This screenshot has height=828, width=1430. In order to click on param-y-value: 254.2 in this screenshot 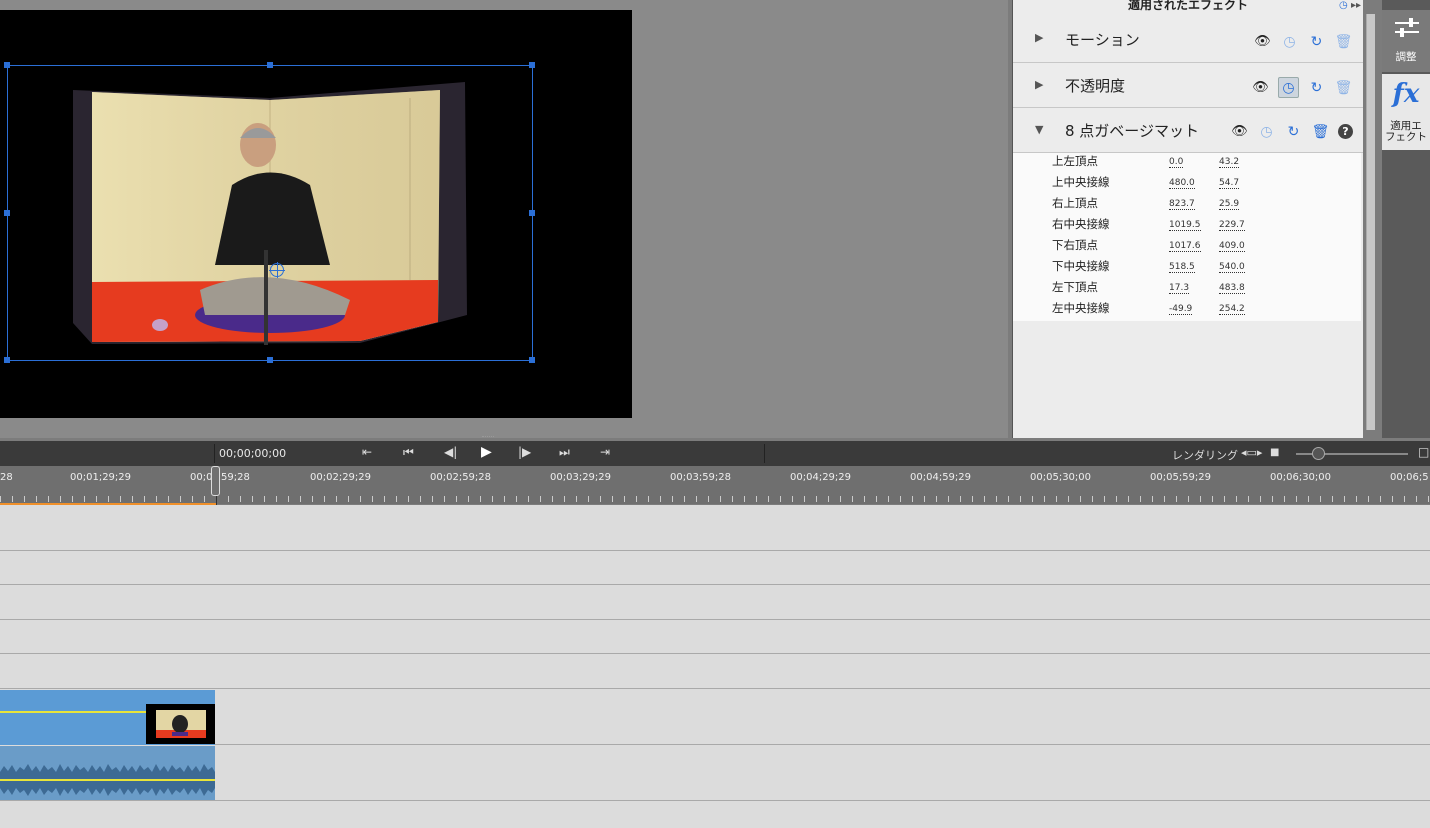, I will do `click(1232, 309)`.